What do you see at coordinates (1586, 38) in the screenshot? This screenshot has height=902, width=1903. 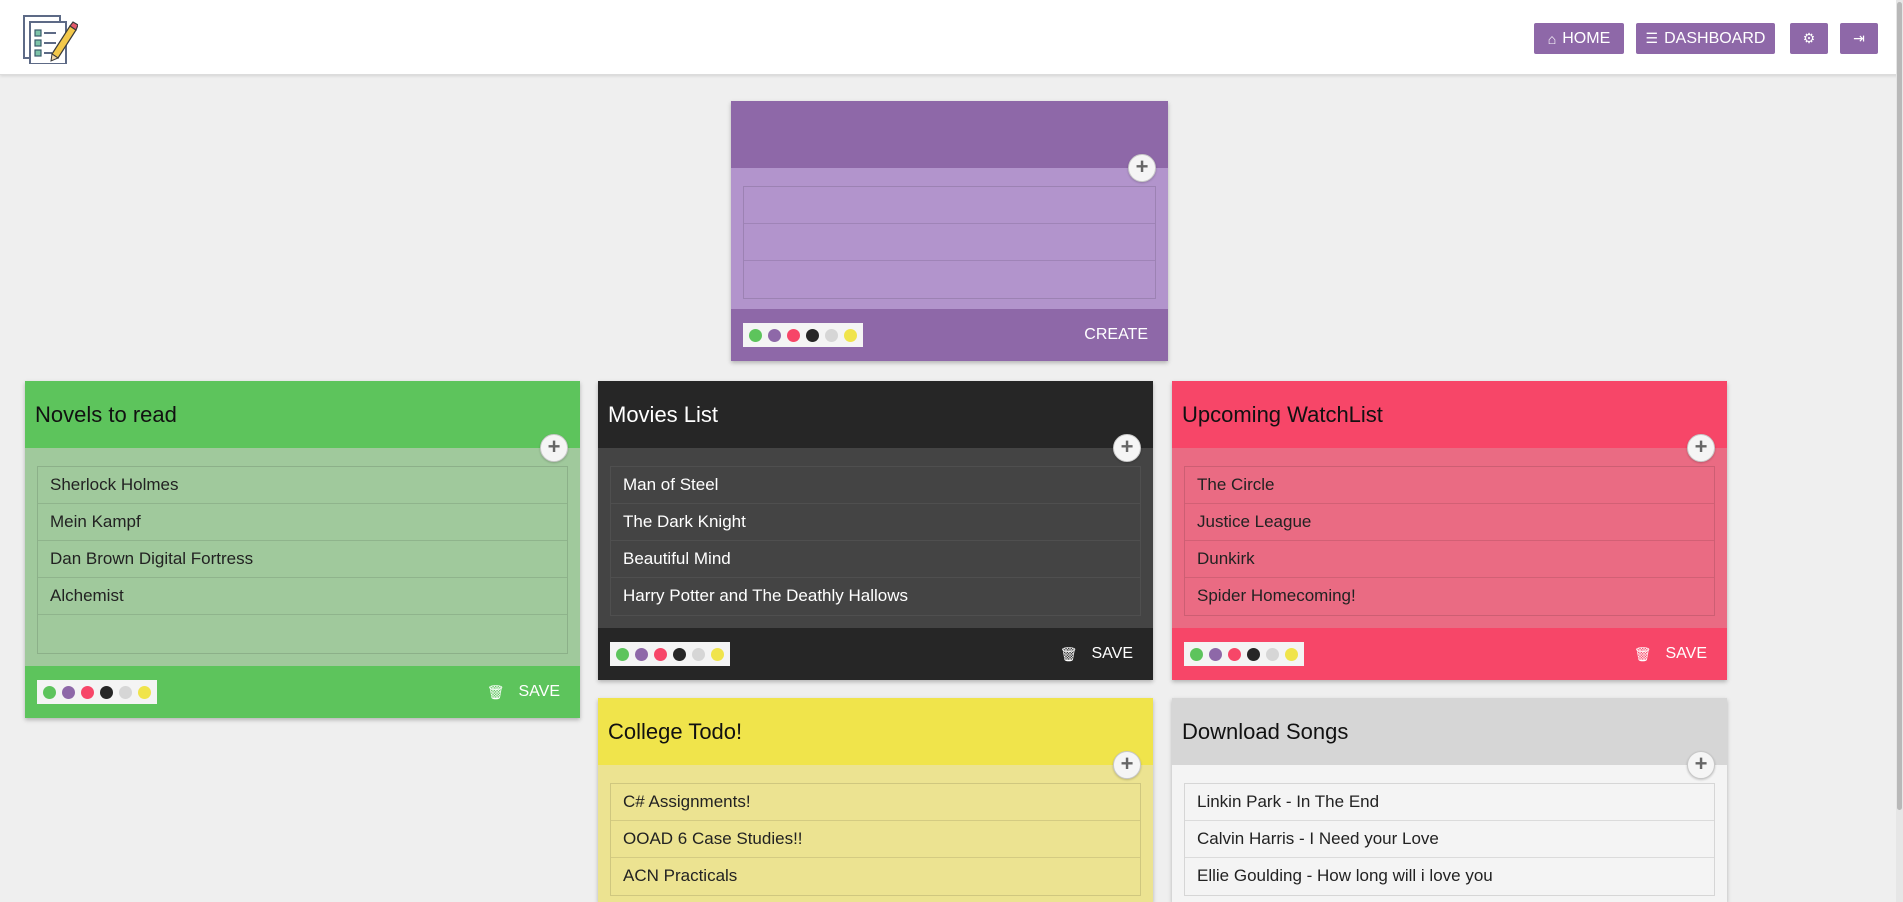 I see `home-button-label: HOME` at bounding box center [1586, 38].